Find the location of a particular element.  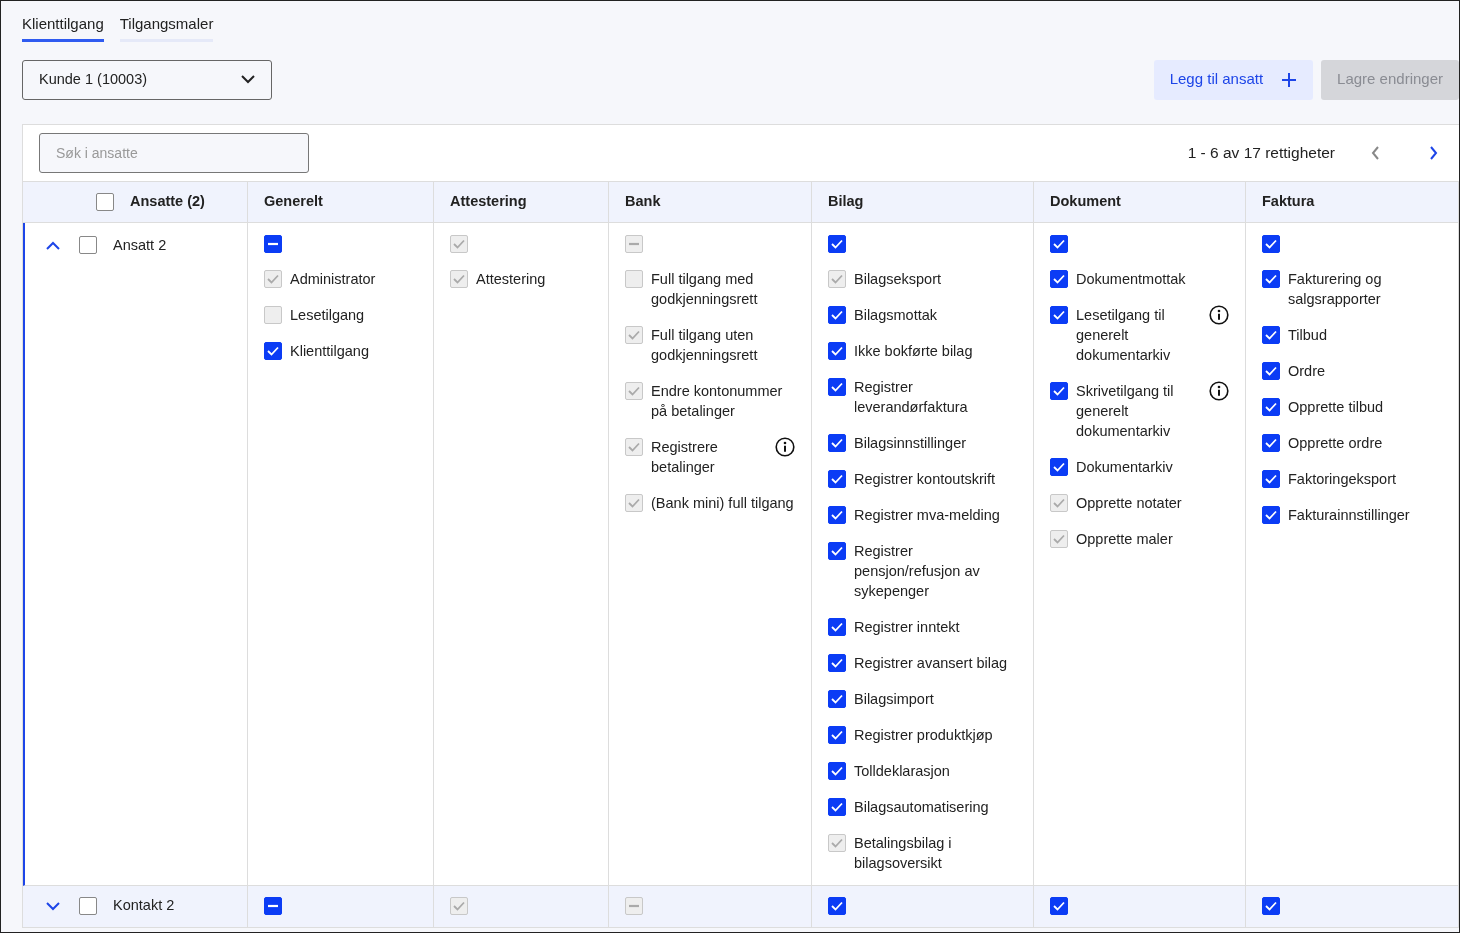

checkbox-label: Attestering is located at coordinates (511, 279).